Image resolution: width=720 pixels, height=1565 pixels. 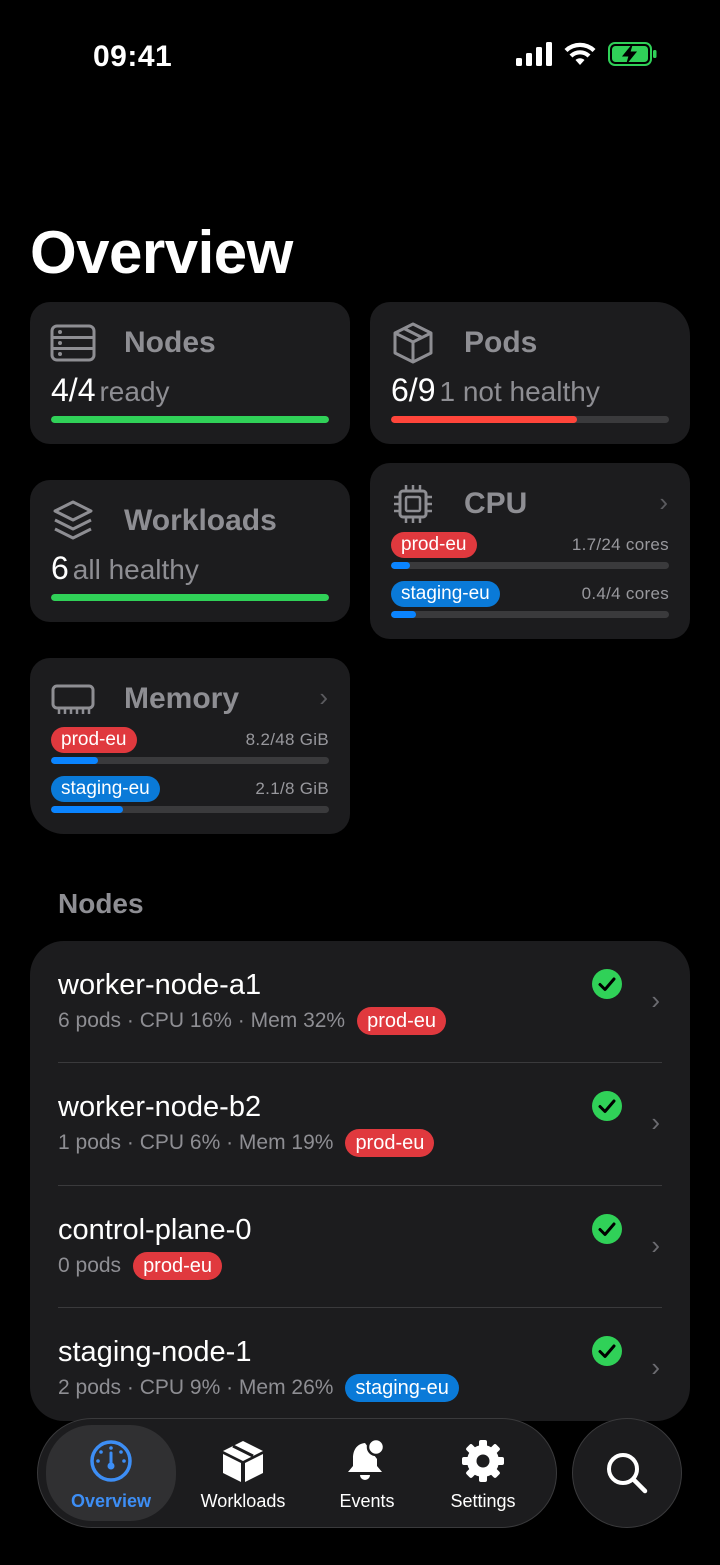 I want to click on pods-status: 1 not healthy, so click(x=519, y=391).